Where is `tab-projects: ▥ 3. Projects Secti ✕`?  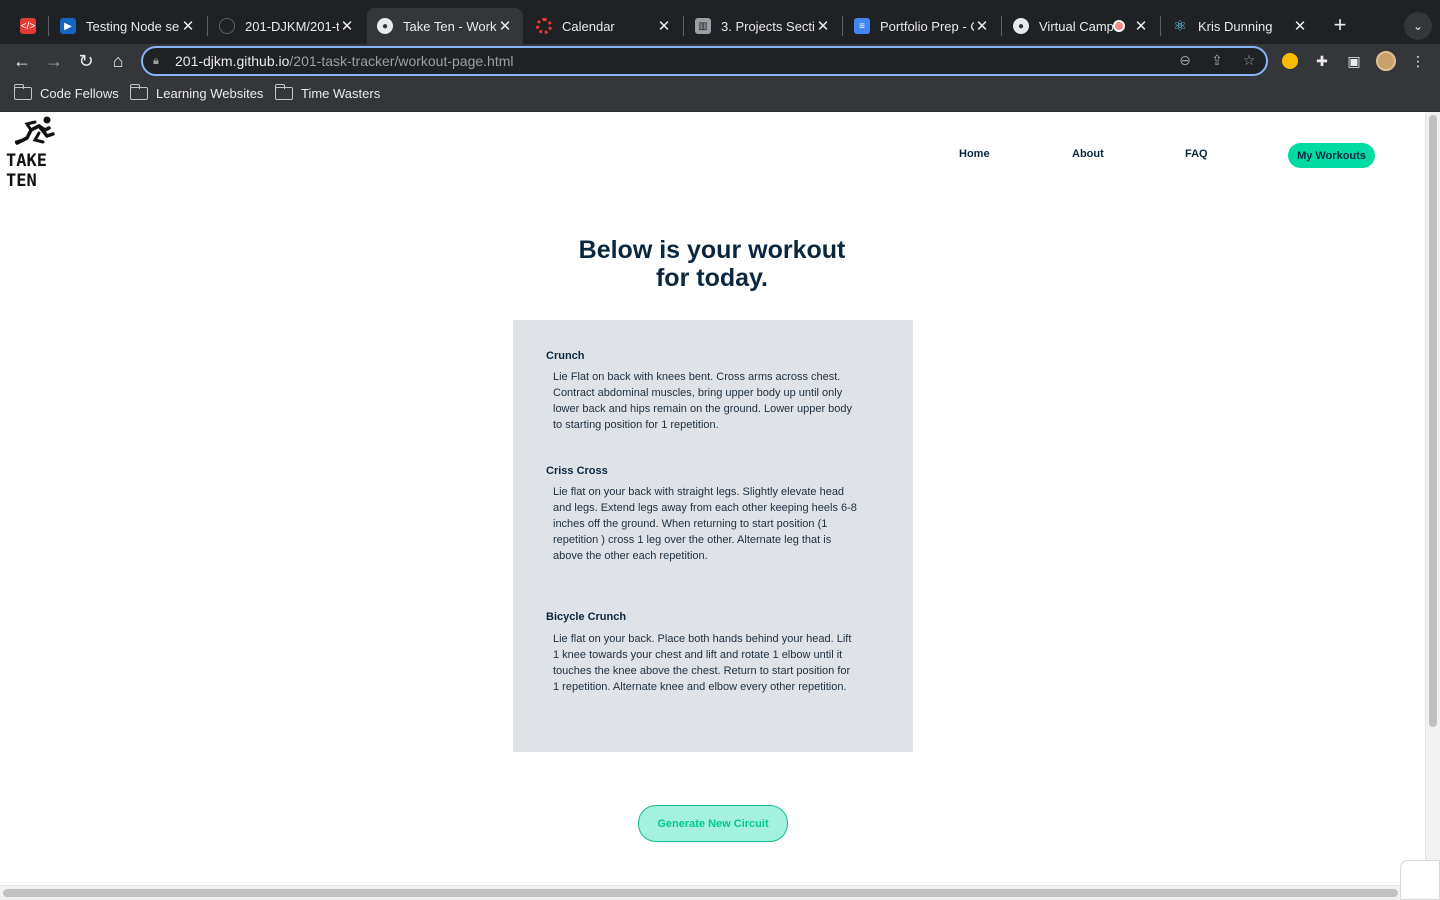 tab-projects: ▥ 3. Projects Secti ✕ is located at coordinates (763, 26).